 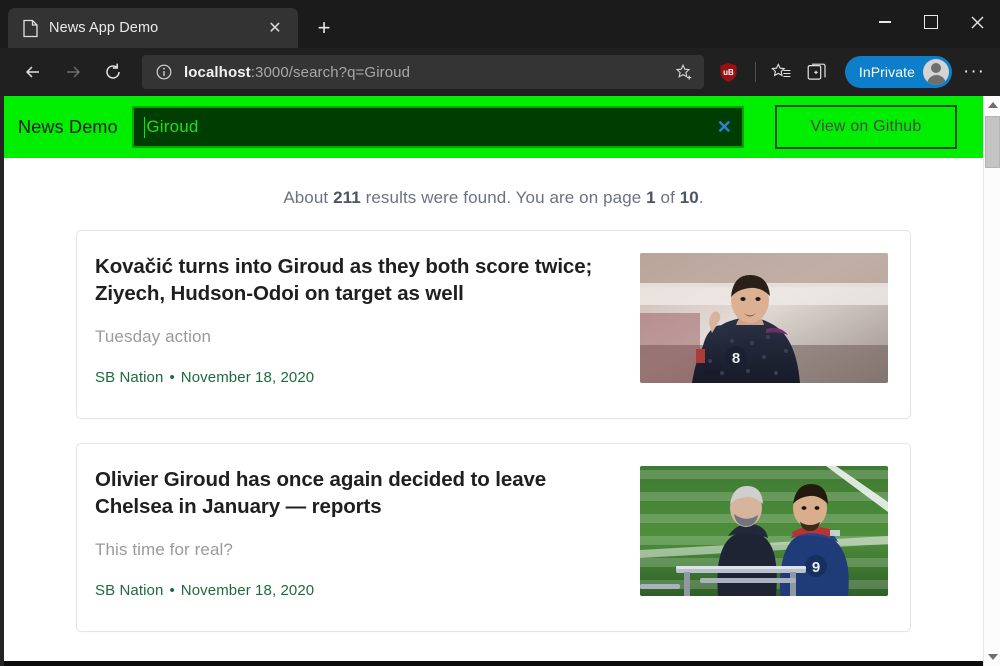 What do you see at coordinates (701, 197) in the screenshot?
I see `results-suffix: .` at bounding box center [701, 197].